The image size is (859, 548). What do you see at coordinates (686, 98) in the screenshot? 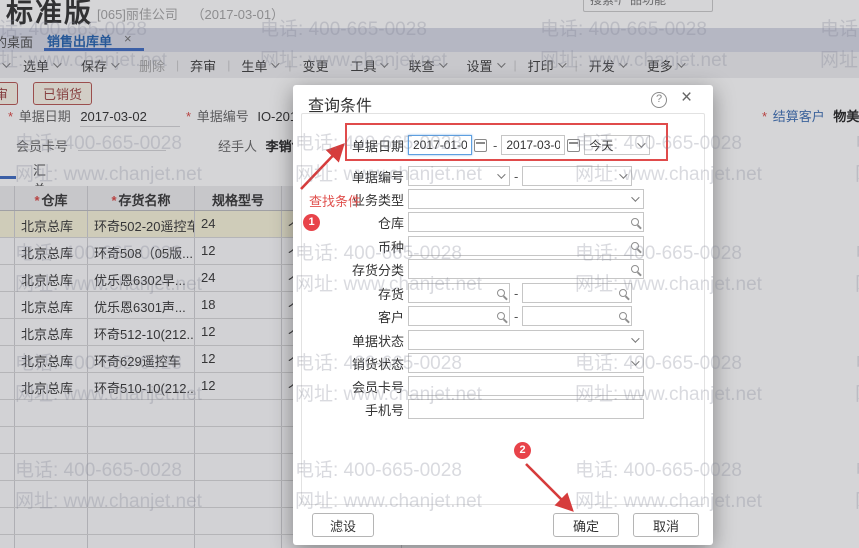
I see `close-icon: ×` at bounding box center [686, 98].